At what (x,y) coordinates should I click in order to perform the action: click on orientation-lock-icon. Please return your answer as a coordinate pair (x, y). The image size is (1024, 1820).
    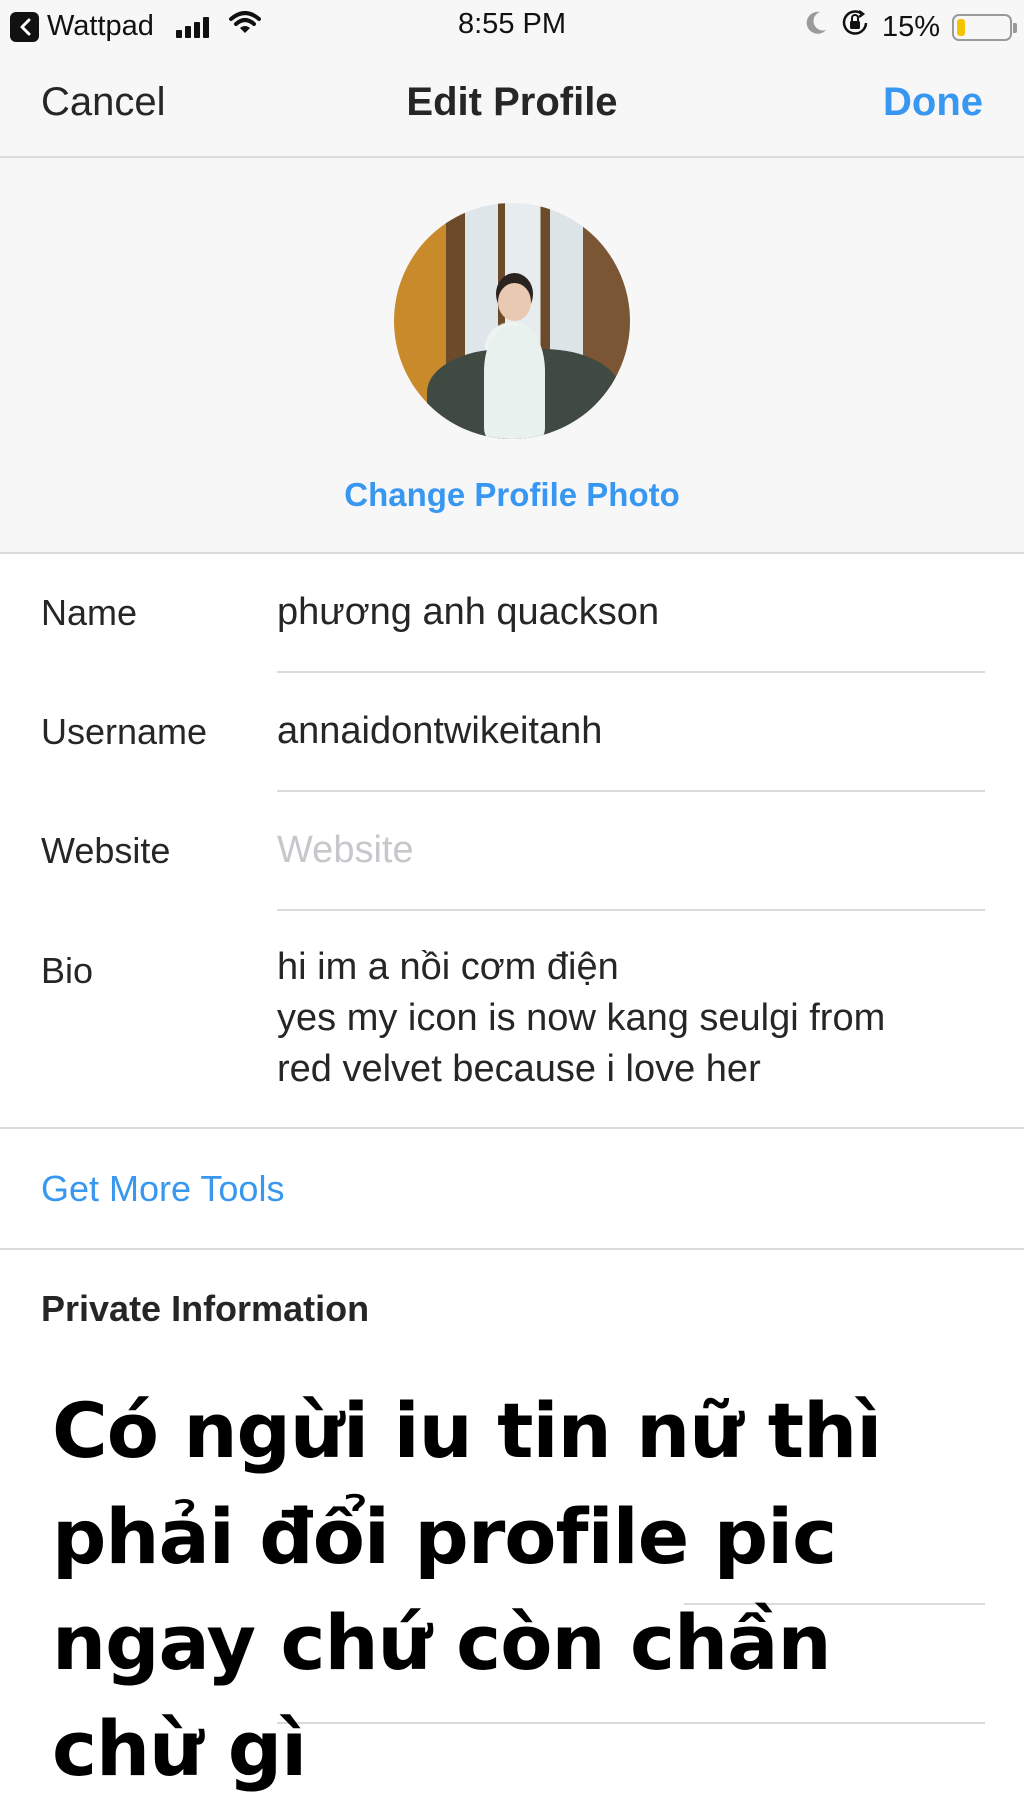
    Looking at the image, I should click on (855, 27).